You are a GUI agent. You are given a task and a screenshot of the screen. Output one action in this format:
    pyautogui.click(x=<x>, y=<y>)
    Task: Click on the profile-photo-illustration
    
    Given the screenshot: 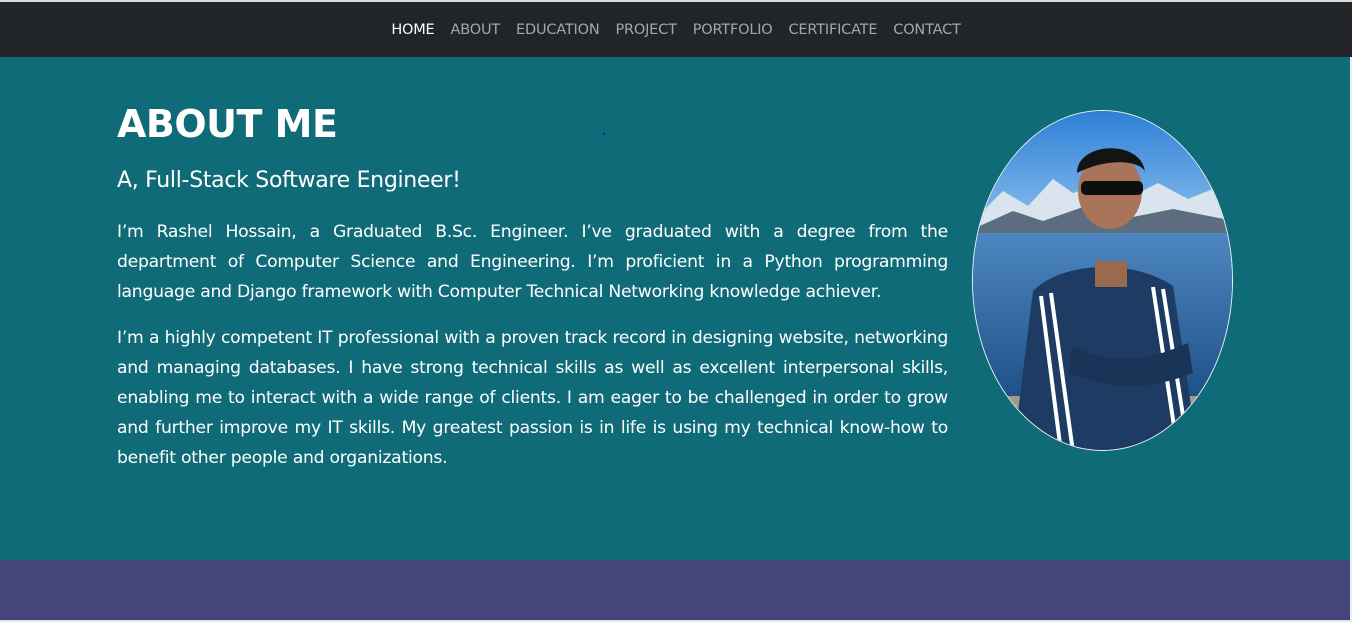 What is the action you would take?
    pyautogui.click(x=1102, y=280)
    